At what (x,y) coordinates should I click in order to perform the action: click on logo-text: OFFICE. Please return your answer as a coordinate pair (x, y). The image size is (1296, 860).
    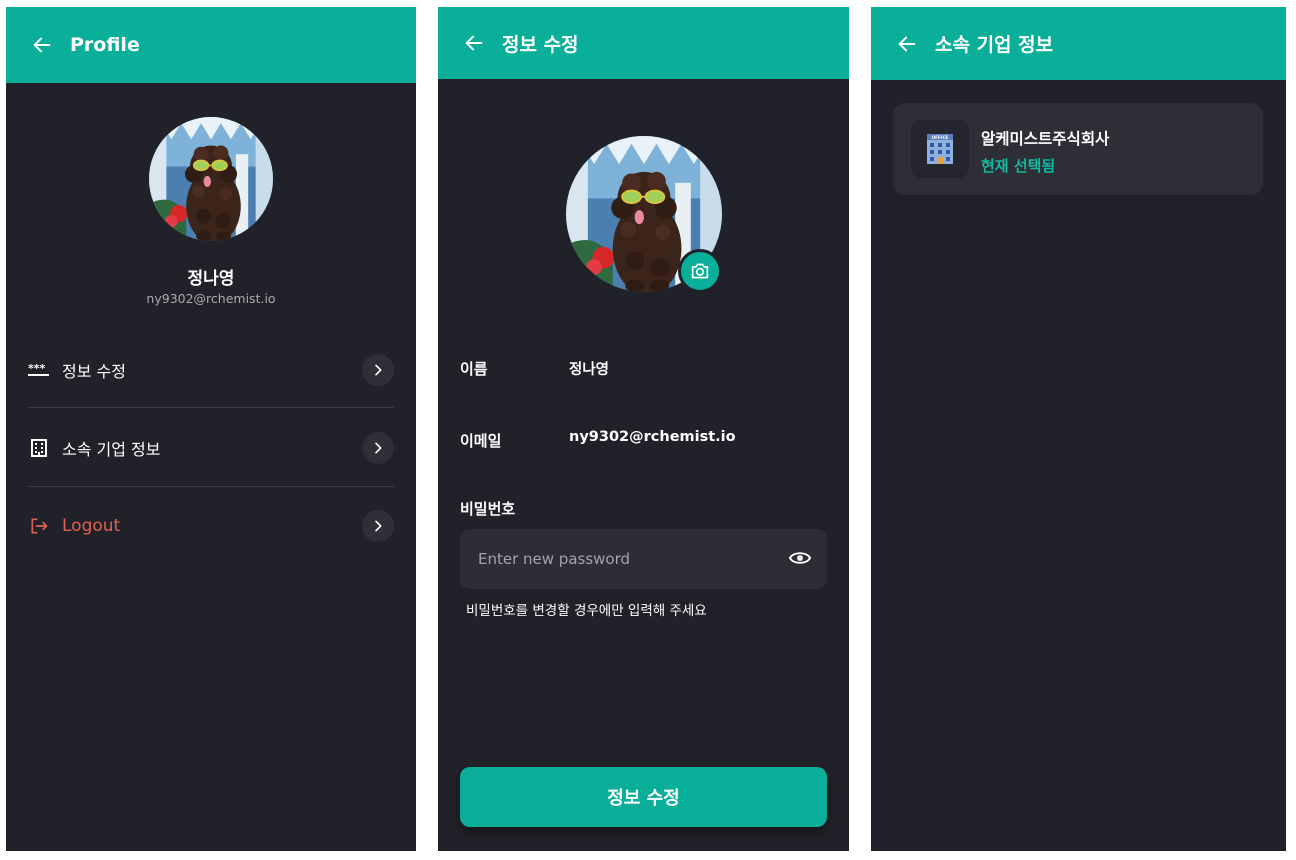
    Looking at the image, I should click on (940, 137).